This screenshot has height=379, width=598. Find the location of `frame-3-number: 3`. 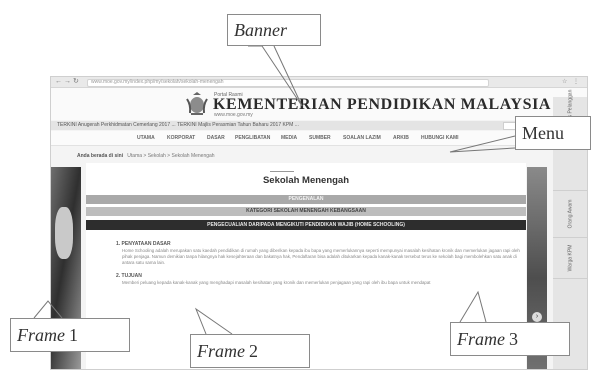

frame-3-number: 3 is located at coordinates (513, 339).